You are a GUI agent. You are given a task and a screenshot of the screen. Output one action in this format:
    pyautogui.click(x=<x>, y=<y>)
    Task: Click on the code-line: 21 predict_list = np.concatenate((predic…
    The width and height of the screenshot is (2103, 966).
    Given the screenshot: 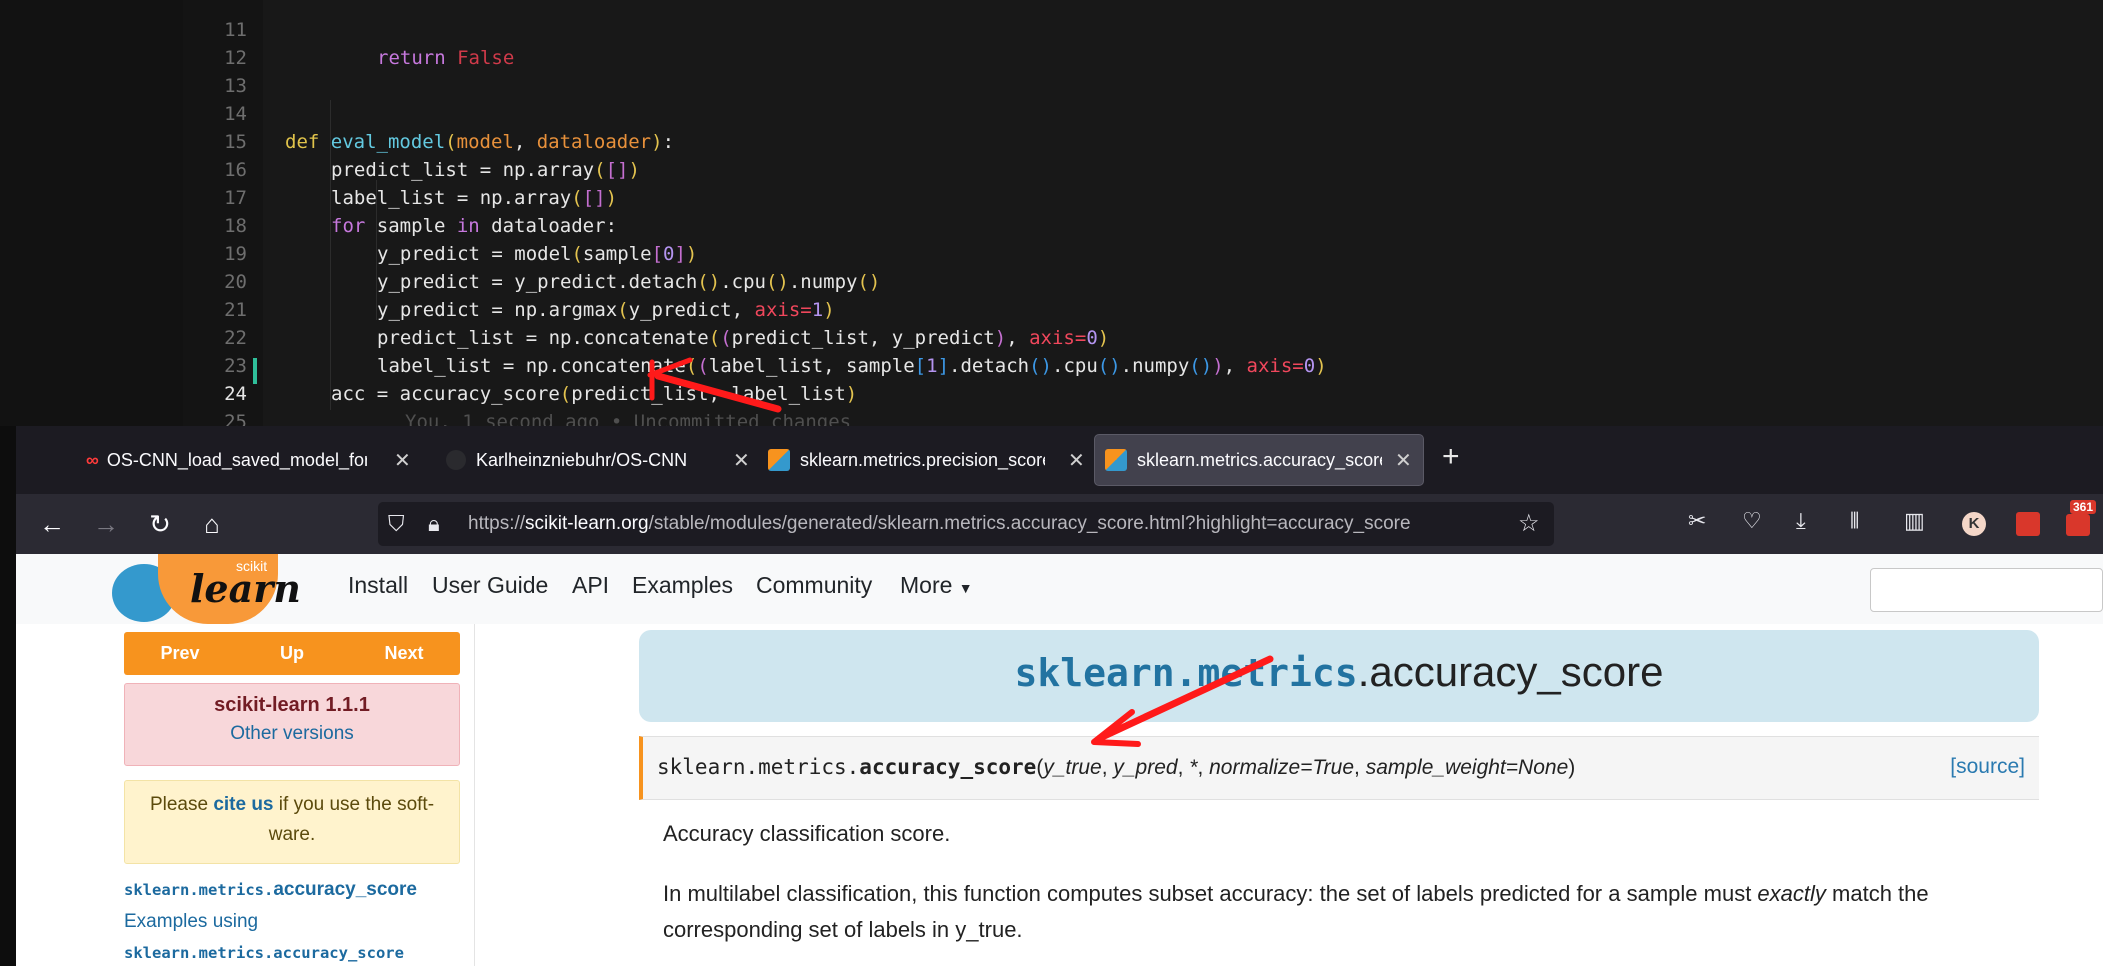 What is the action you would take?
    pyautogui.click(x=1051, y=308)
    